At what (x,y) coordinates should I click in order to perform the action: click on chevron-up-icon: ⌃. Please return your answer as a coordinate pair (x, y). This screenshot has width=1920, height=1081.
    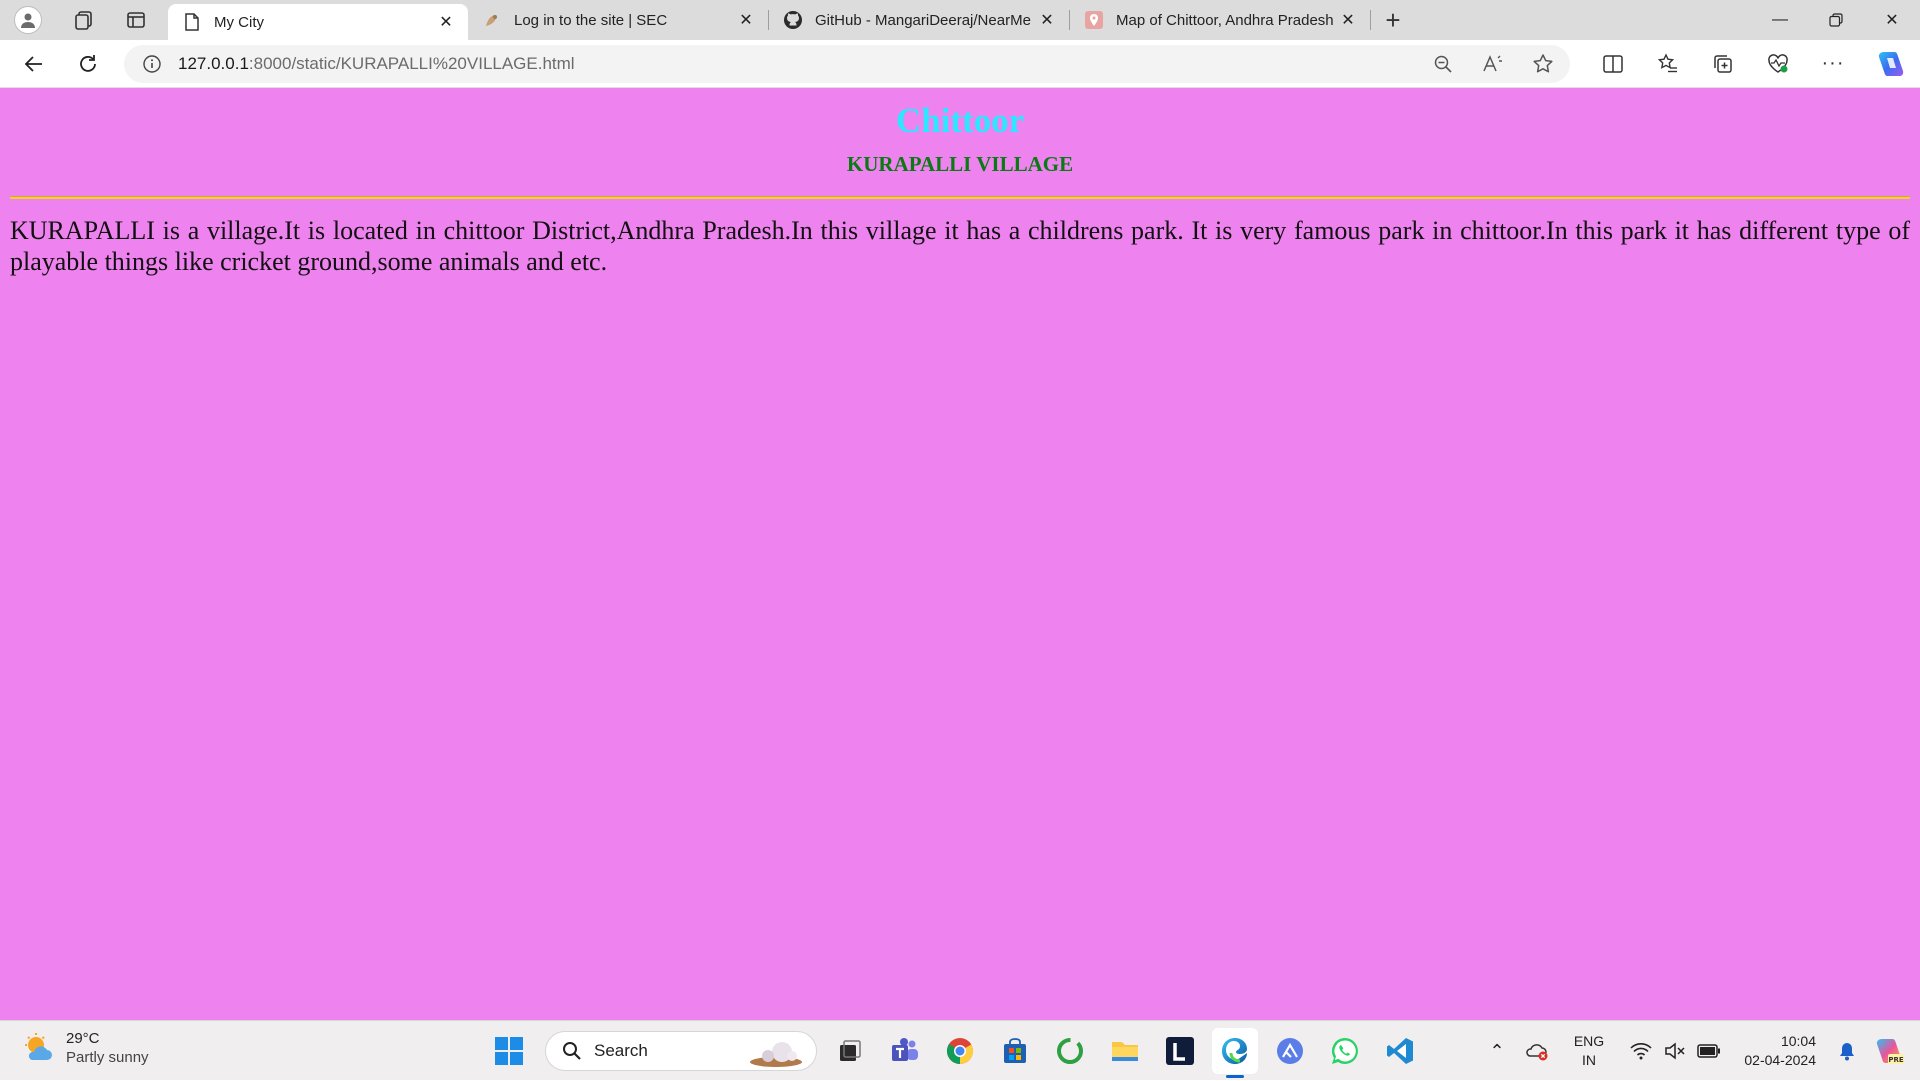
    Looking at the image, I should click on (1497, 1050).